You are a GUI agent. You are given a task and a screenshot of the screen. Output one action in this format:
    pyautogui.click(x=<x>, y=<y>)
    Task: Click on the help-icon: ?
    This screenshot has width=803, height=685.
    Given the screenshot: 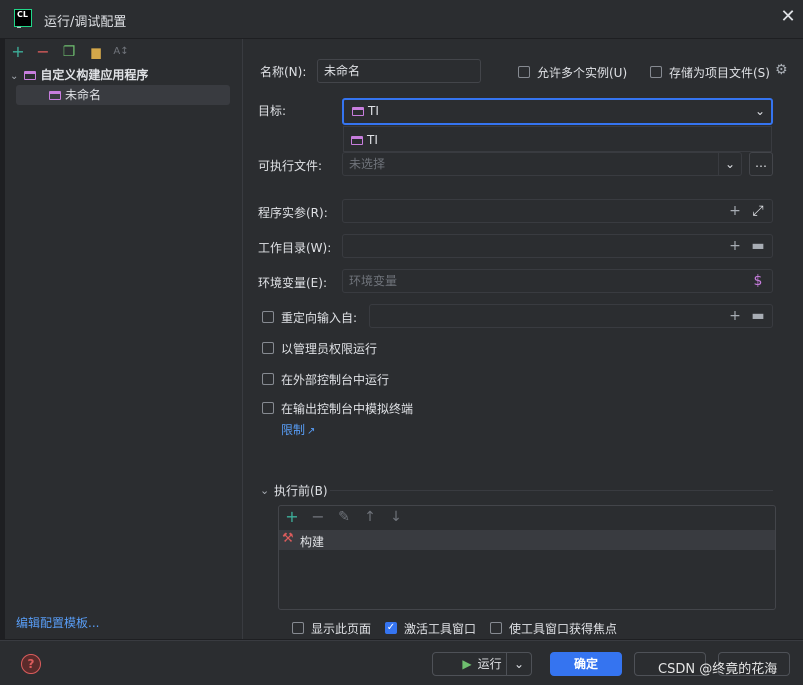 What is the action you would take?
    pyautogui.click(x=31, y=664)
    